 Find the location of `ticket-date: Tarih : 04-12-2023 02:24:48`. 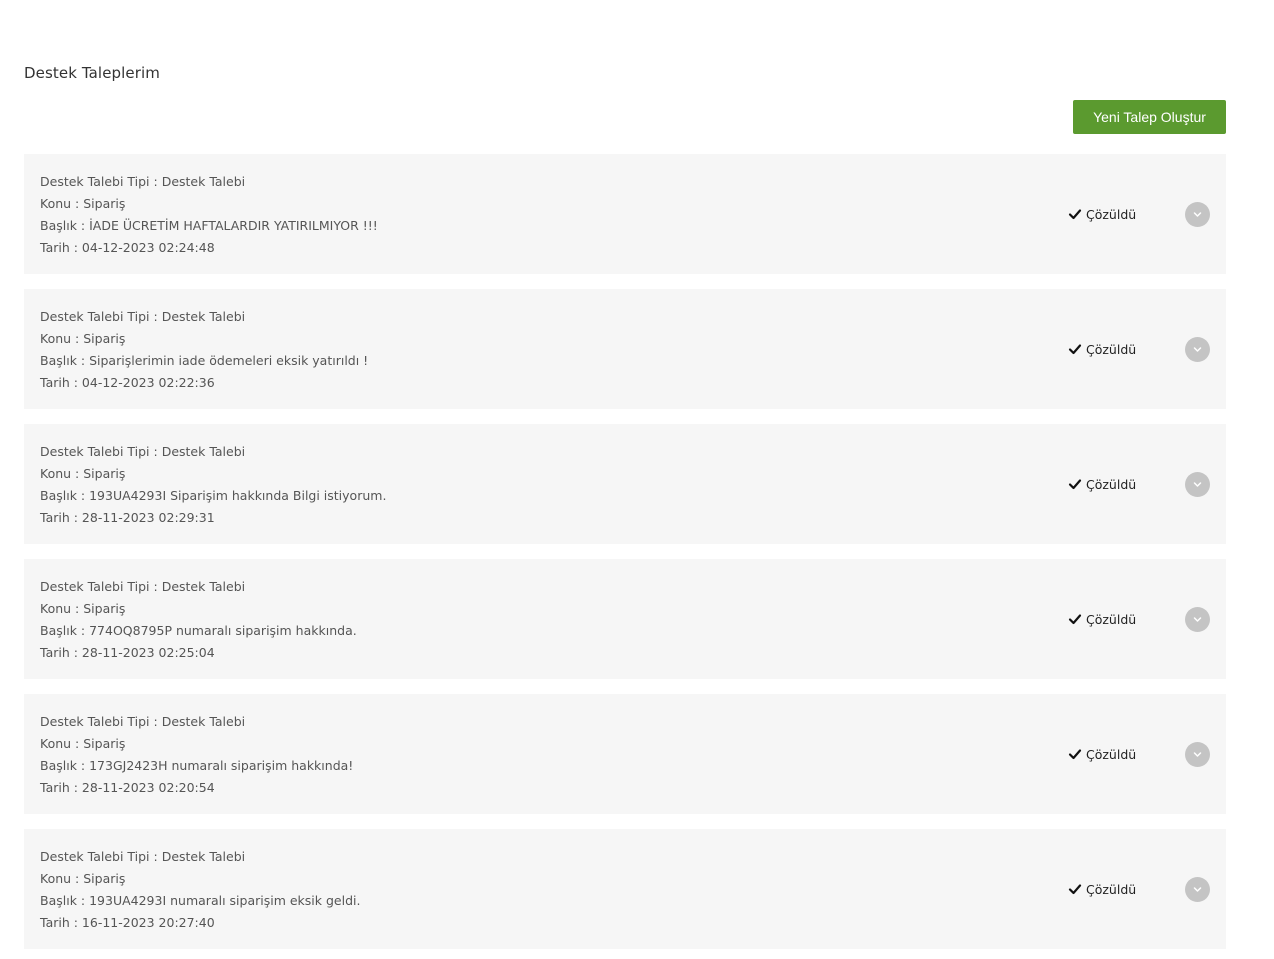

ticket-date: Tarih : 04-12-2023 02:24:48 is located at coordinates (127, 247).